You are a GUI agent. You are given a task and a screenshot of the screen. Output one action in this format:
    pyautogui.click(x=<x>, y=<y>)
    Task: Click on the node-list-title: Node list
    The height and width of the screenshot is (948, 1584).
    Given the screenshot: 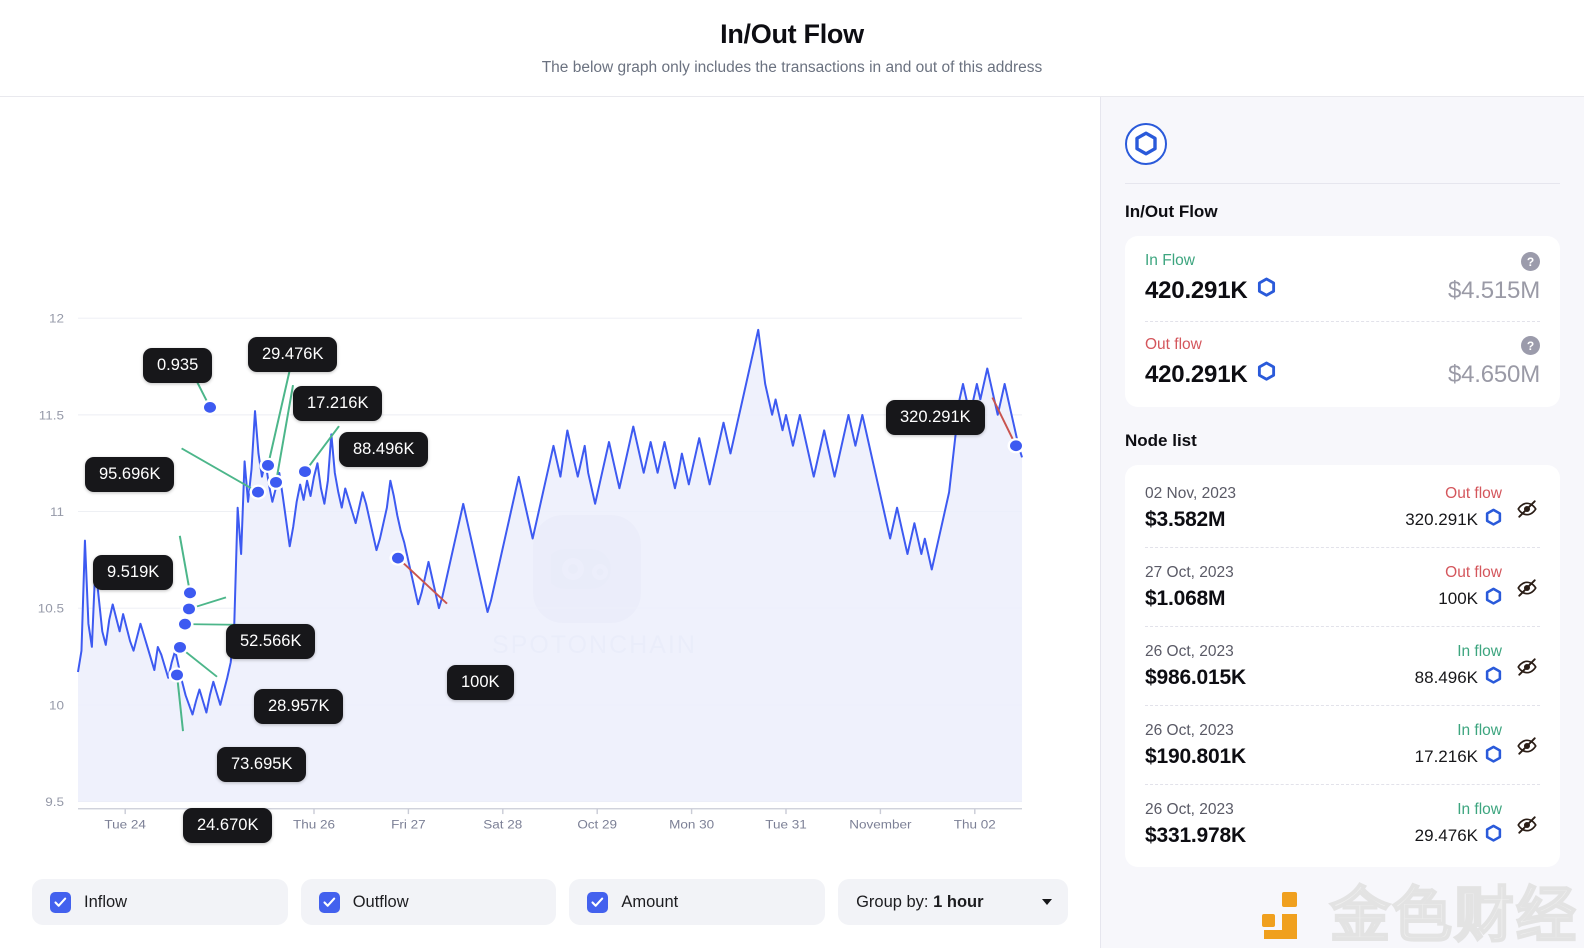 What is the action you would take?
    pyautogui.click(x=1161, y=440)
    